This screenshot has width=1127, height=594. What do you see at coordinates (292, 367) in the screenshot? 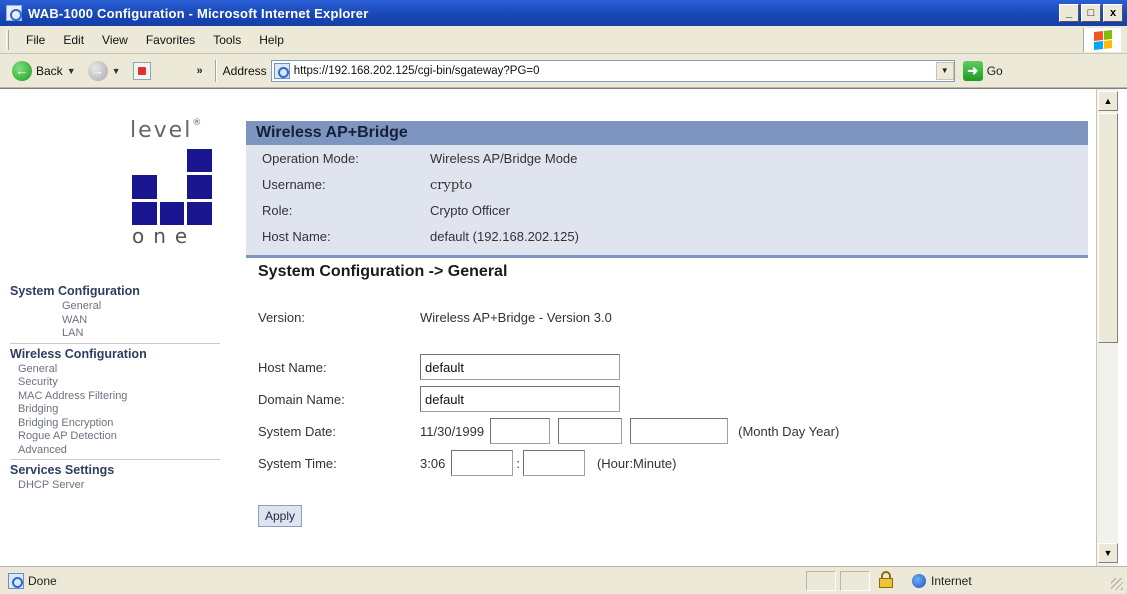
I see `host-name-label: Host Name:` at bounding box center [292, 367].